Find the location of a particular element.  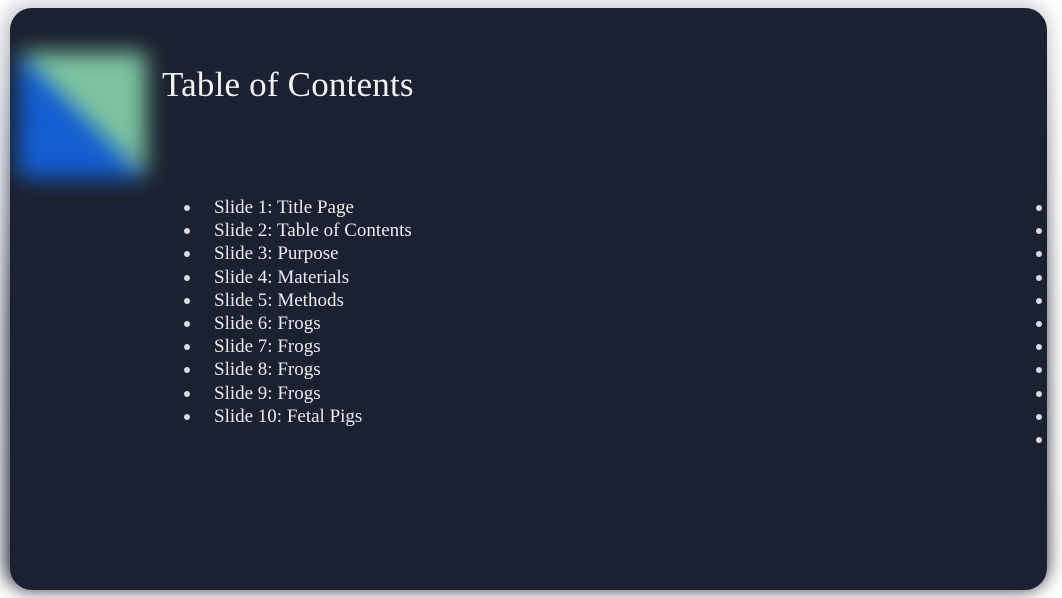

decoration-green-triangle is located at coordinates (82, 115).